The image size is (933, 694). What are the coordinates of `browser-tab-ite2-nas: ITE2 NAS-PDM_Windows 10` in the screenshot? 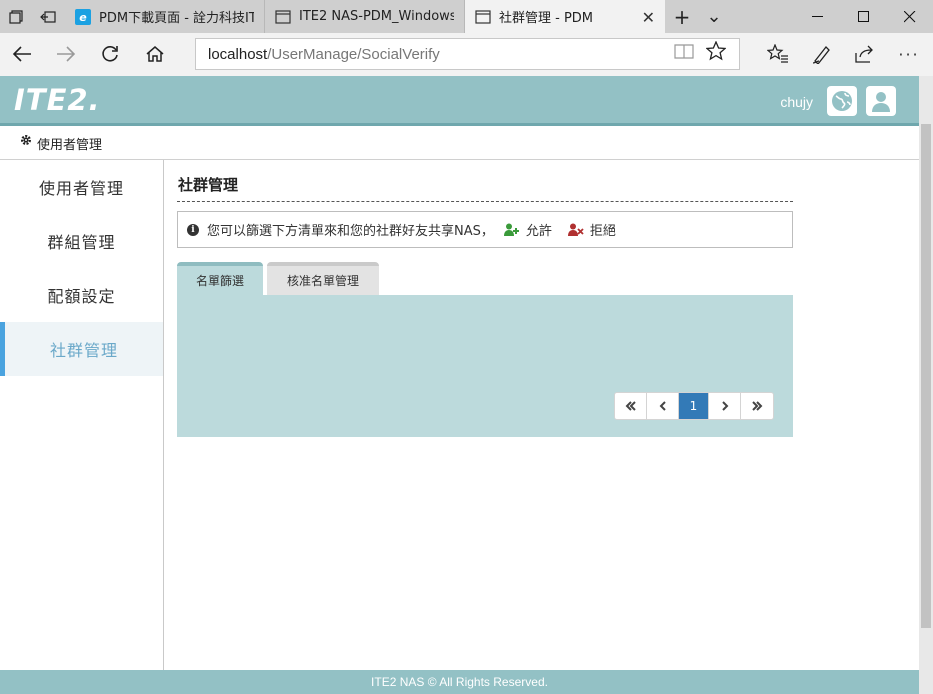 It's located at (365, 16).